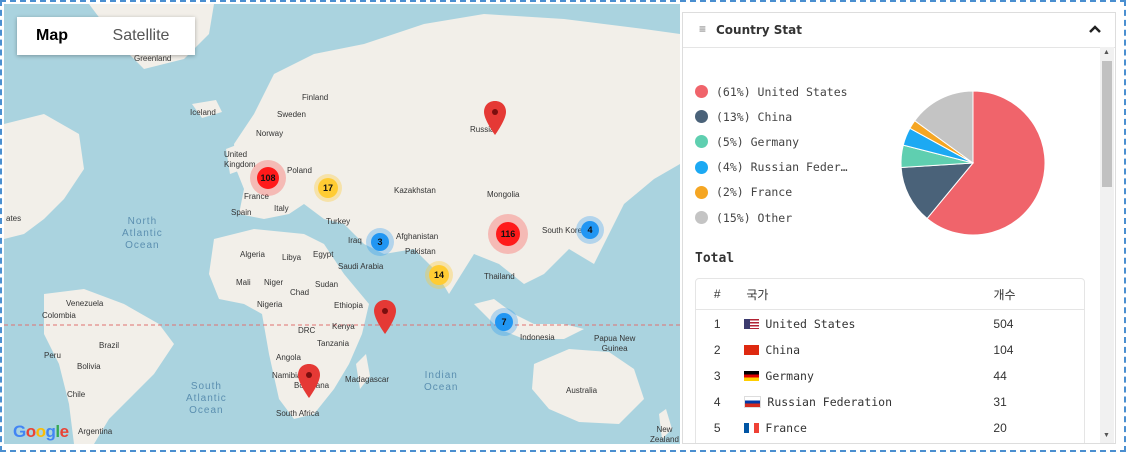 The height and width of the screenshot is (452, 1126). What do you see at coordinates (243, 282) in the screenshot?
I see `map-label-mali: Mali` at bounding box center [243, 282].